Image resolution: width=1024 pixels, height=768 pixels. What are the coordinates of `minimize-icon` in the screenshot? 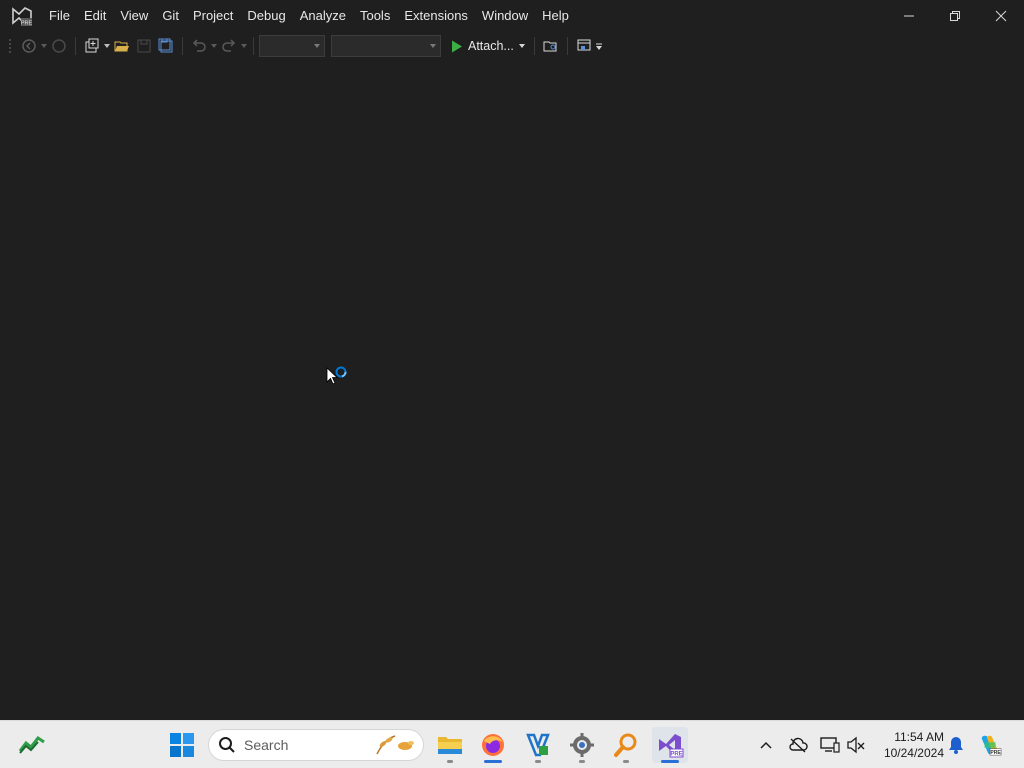 It's located at (909, 16).